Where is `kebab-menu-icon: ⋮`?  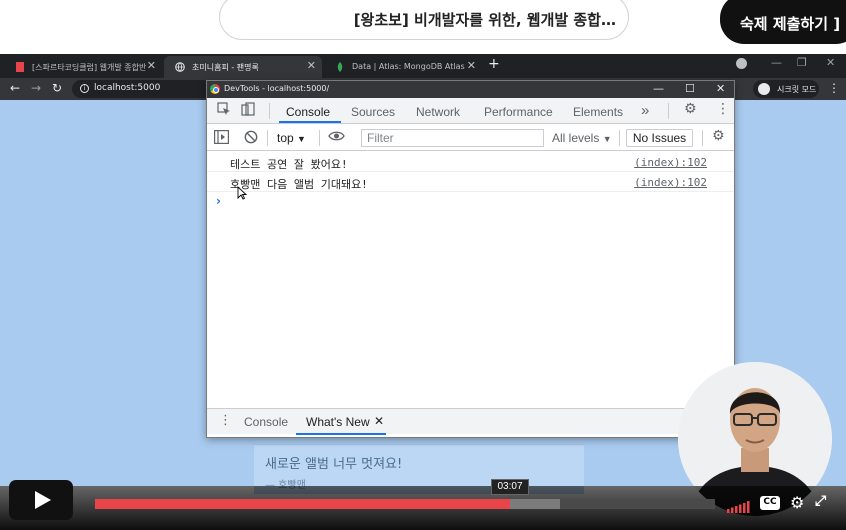
kebab-menu-icon: ⋮ is located at coordinates (723, 109).